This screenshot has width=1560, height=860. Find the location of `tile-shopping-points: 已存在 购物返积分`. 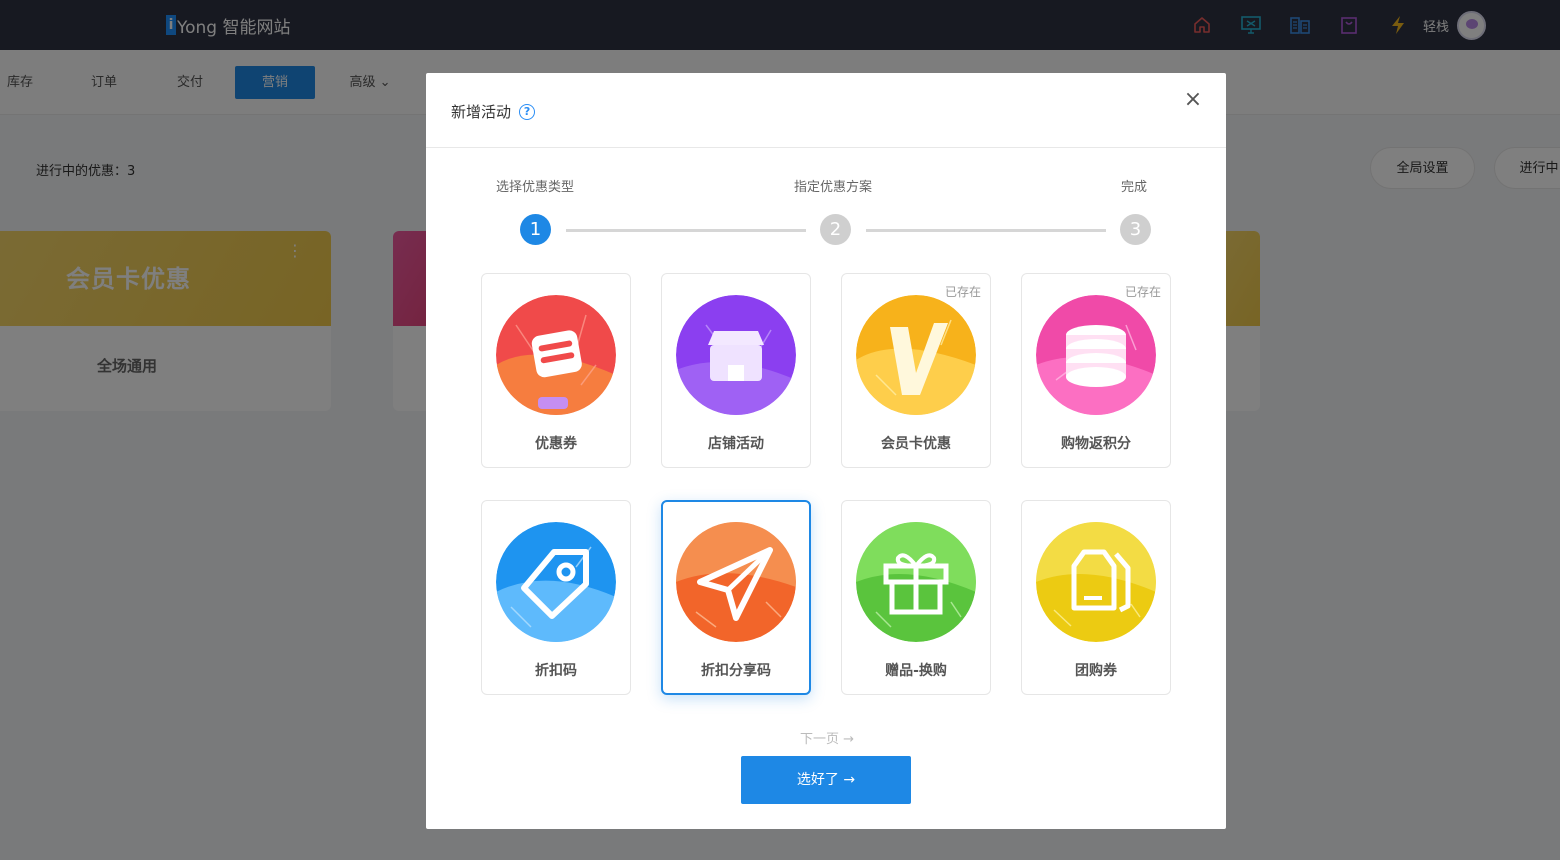

tile-shopping-points: 已存在 购物返积分 is located at coordinates (1096, 370).